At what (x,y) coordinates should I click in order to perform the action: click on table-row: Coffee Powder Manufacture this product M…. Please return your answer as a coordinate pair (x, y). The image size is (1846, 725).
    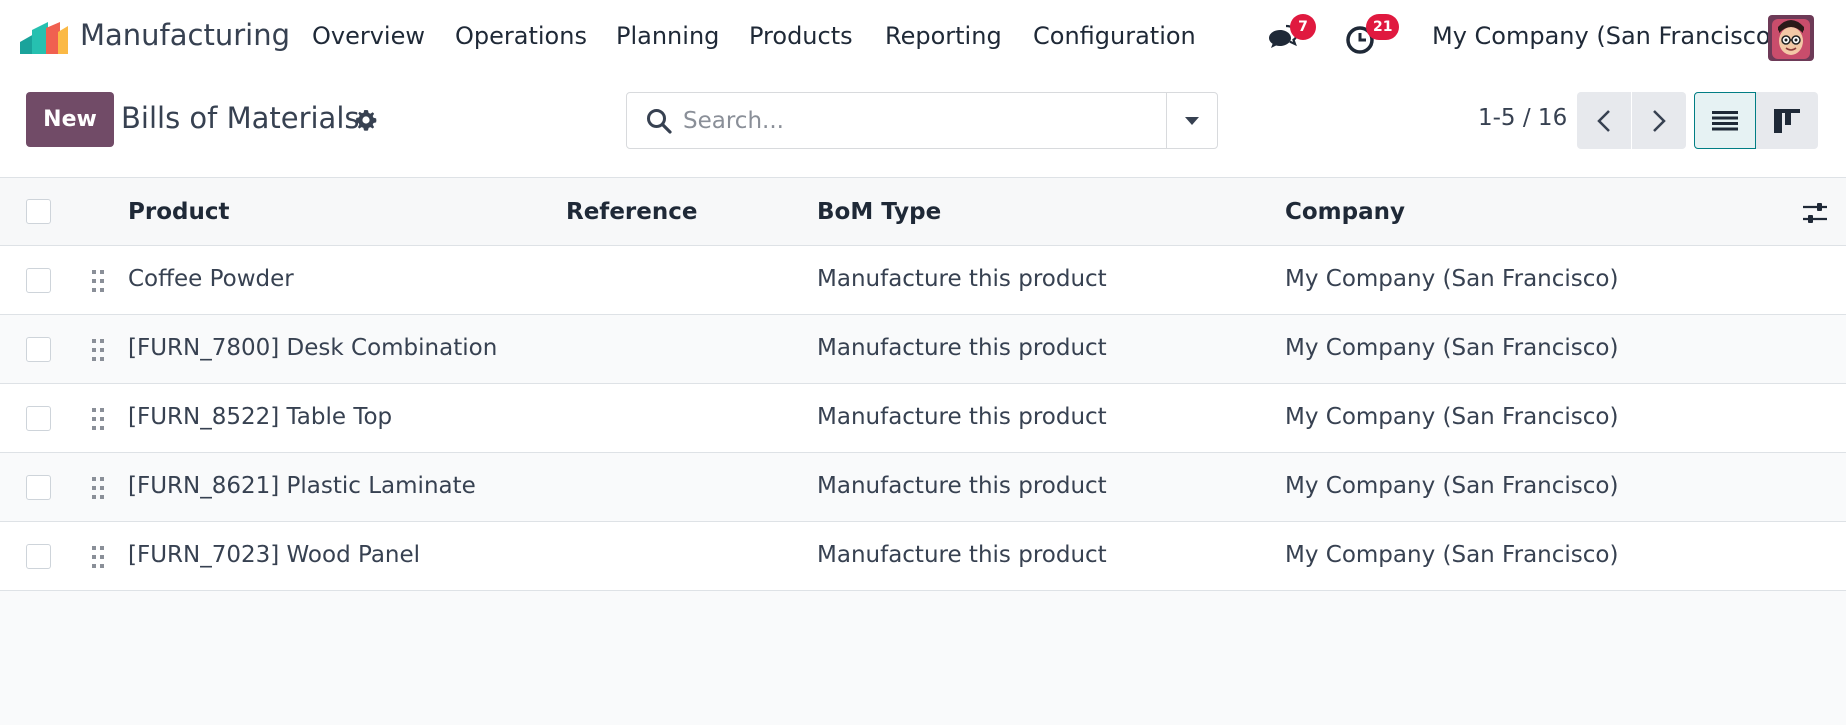
    Looking at the image, I should click on (923, 280).